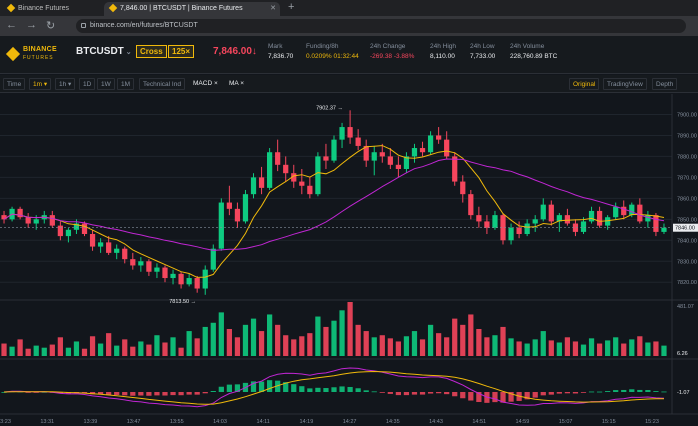 Image resolution: width=698 pixels, height=426 pixels. What do you see at coordinates (235, 51) in the screenshot?
I see `last-price: 7,846.00↓` at bounding box center [235, 51].